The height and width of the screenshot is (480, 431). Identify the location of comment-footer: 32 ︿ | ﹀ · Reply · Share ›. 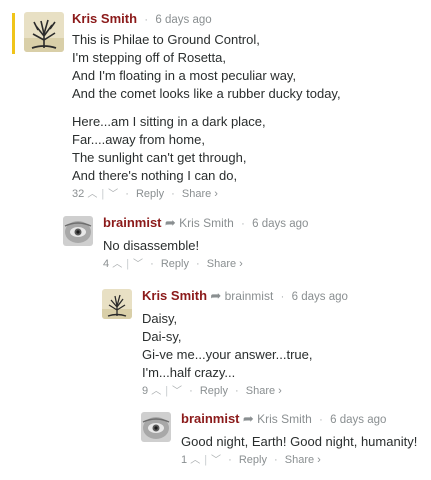
(247, 194).